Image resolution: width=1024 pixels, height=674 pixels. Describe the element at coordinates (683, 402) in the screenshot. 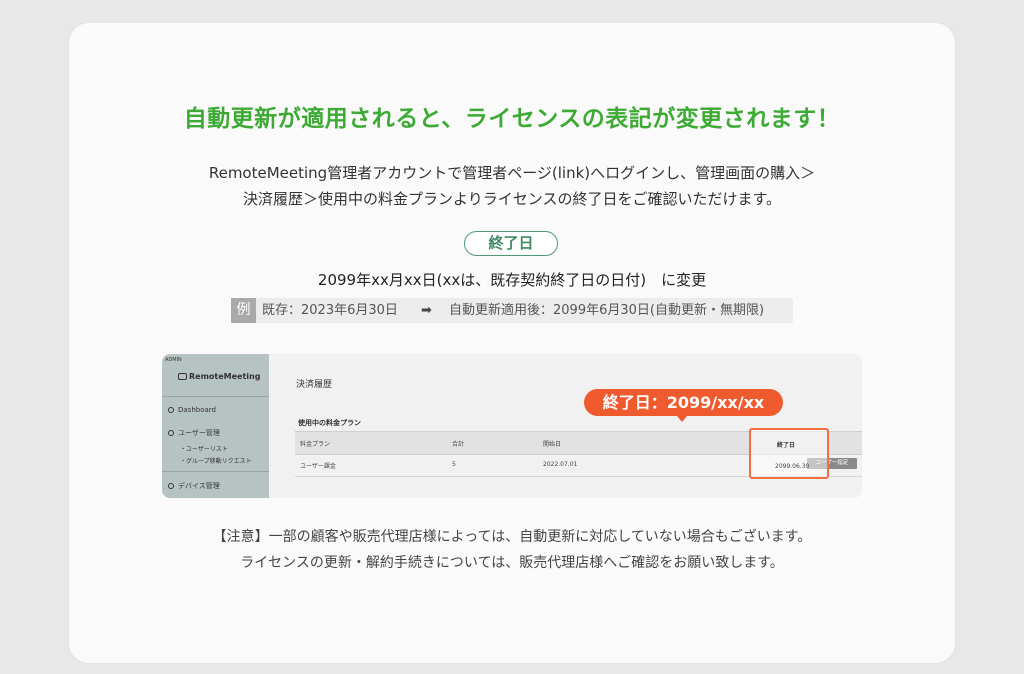

I see `end-date-callout: 終了日：2099/xx/xx` at that location.